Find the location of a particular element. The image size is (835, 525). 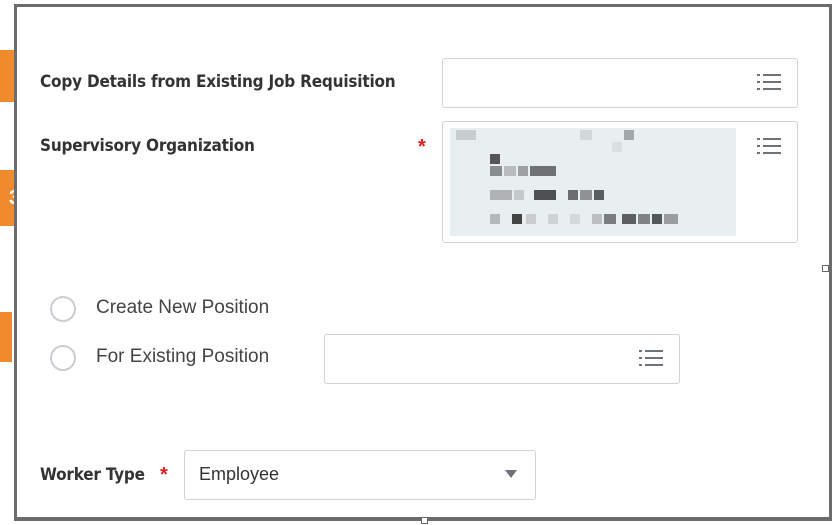

for-existing-position-label: For Existing Position is located at coordinates (183, 356).